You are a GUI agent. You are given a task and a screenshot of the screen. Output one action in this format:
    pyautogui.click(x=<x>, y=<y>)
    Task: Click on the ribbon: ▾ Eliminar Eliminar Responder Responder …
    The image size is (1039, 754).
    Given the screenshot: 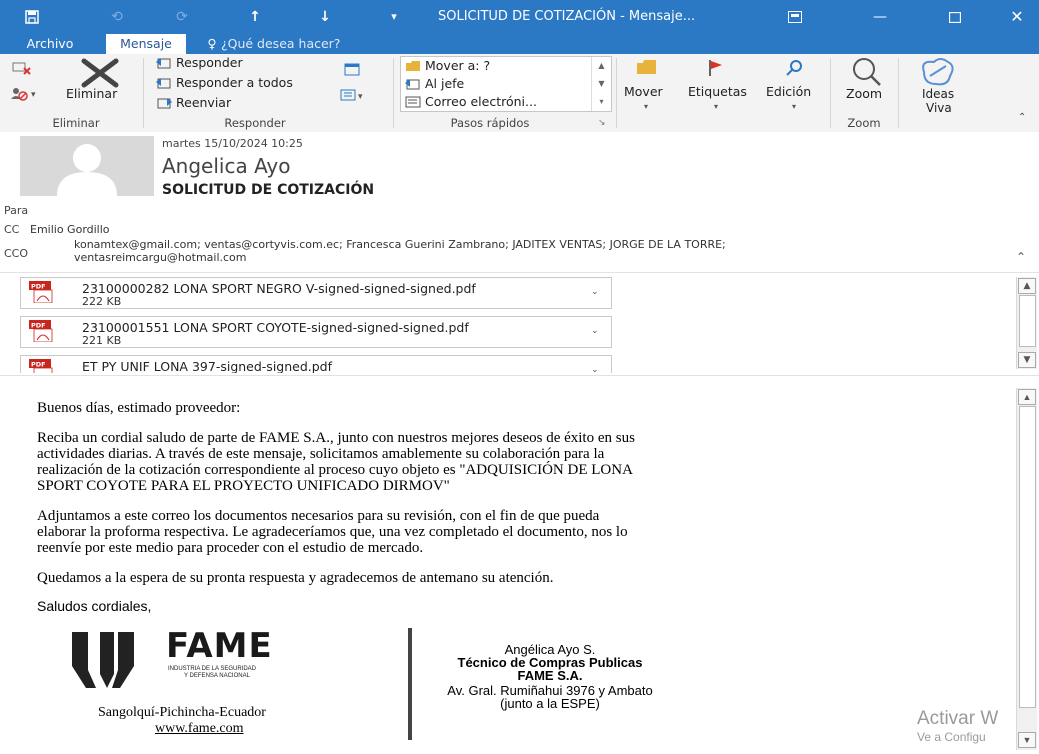 What is the action you would take?
    pyautogui.click(x=519, y=93)
    